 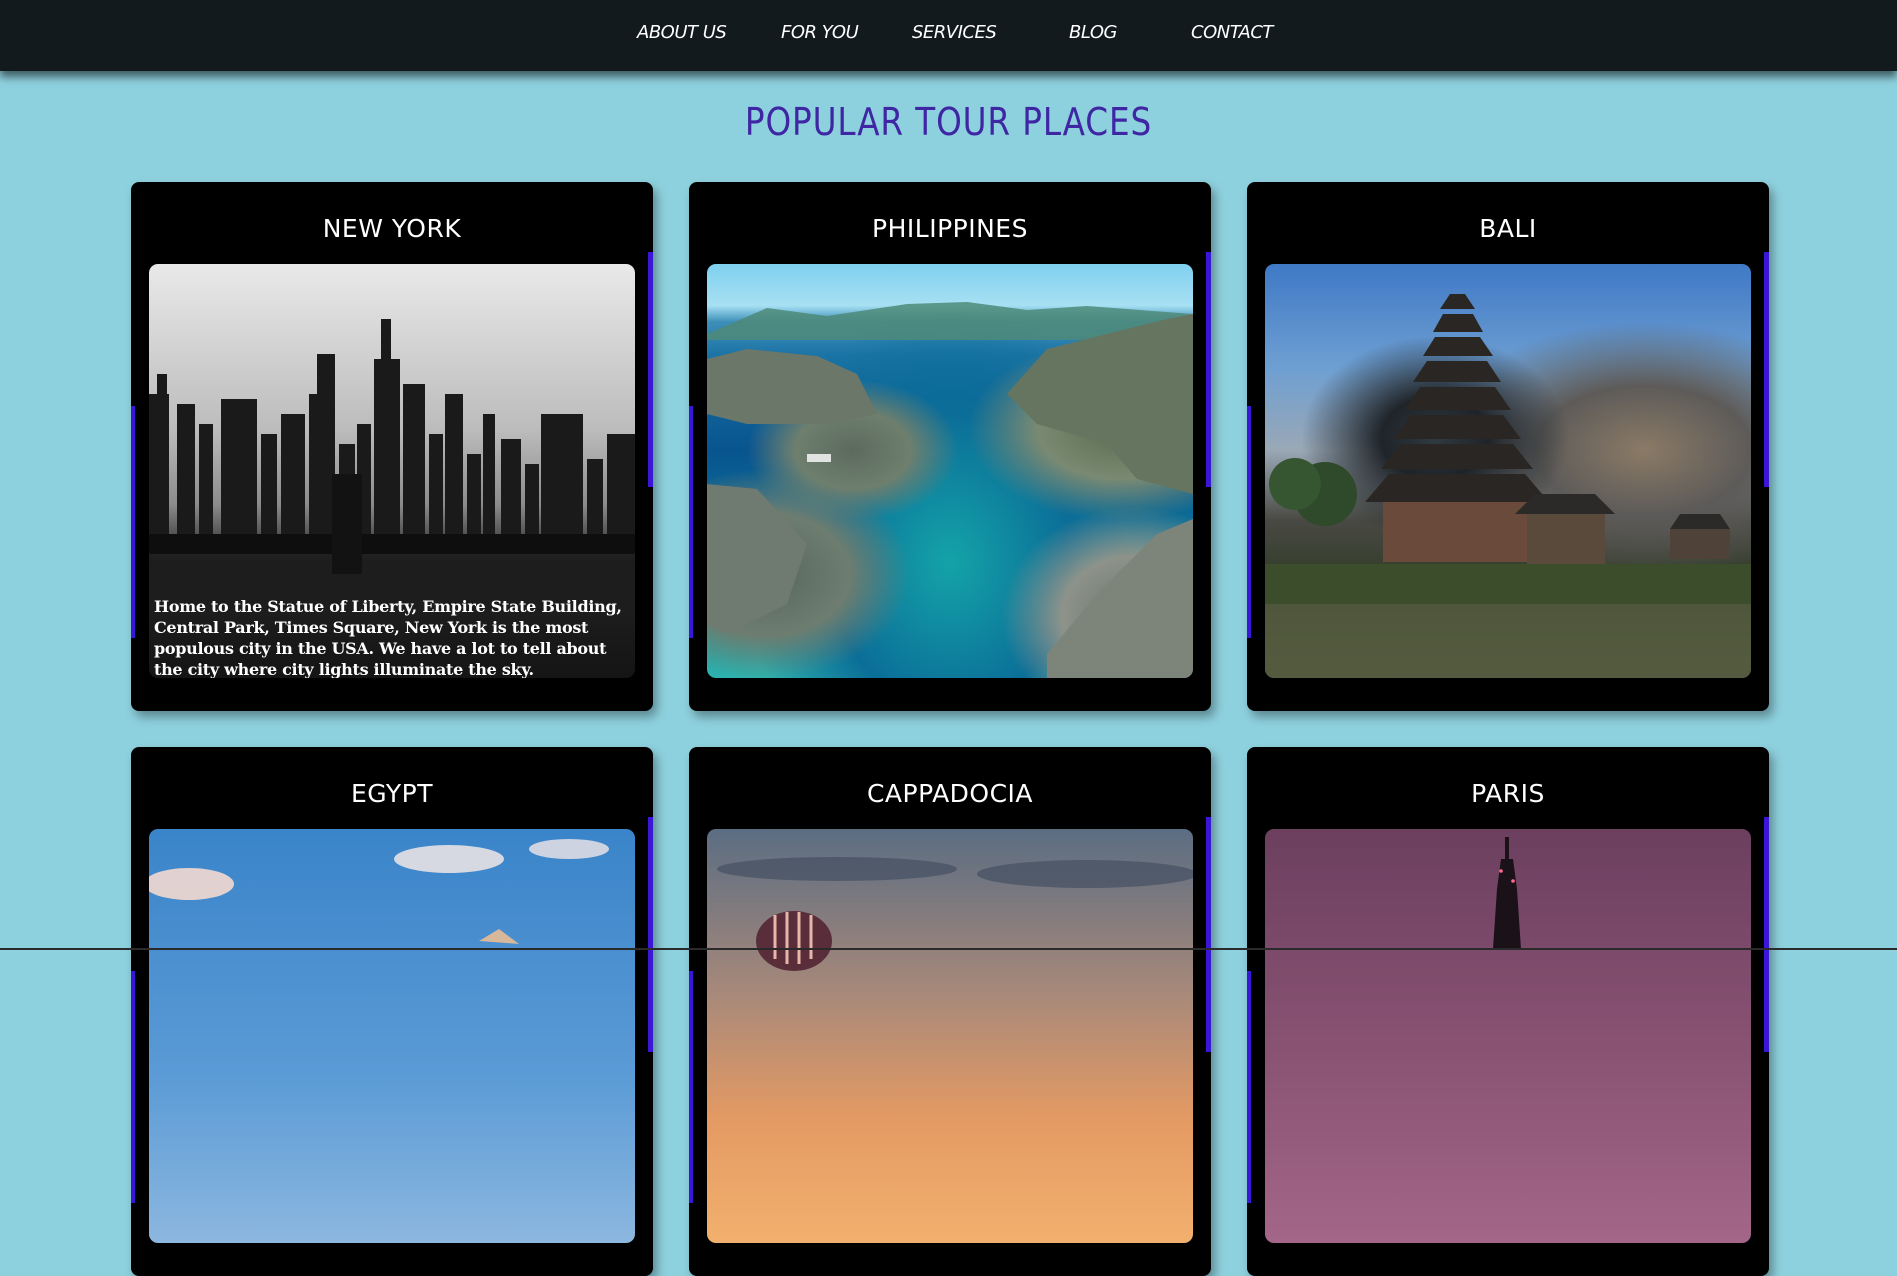 What do you see at coordinates (1508, 1036) in the screenshot?
I see `paris-image` at bounding box center [1508, 1036].